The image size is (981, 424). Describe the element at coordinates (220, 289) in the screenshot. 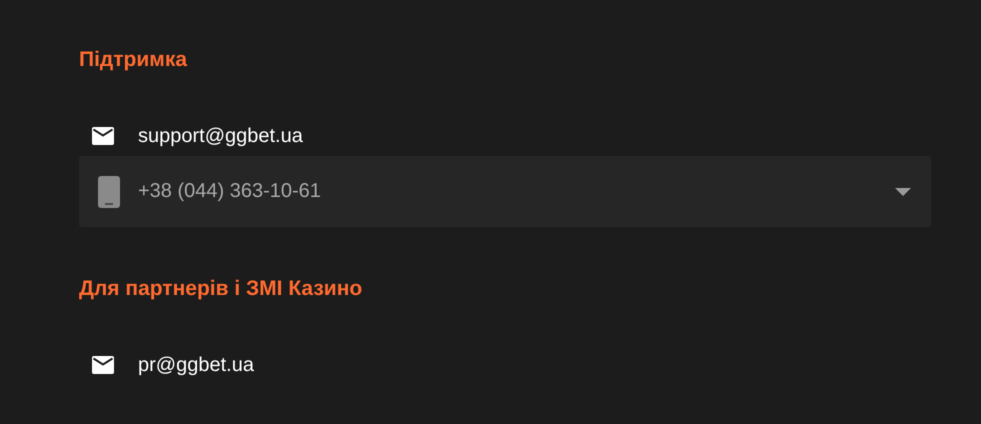

I see `section-heading: Для партнерів і ЗМІ Казино` at that location.